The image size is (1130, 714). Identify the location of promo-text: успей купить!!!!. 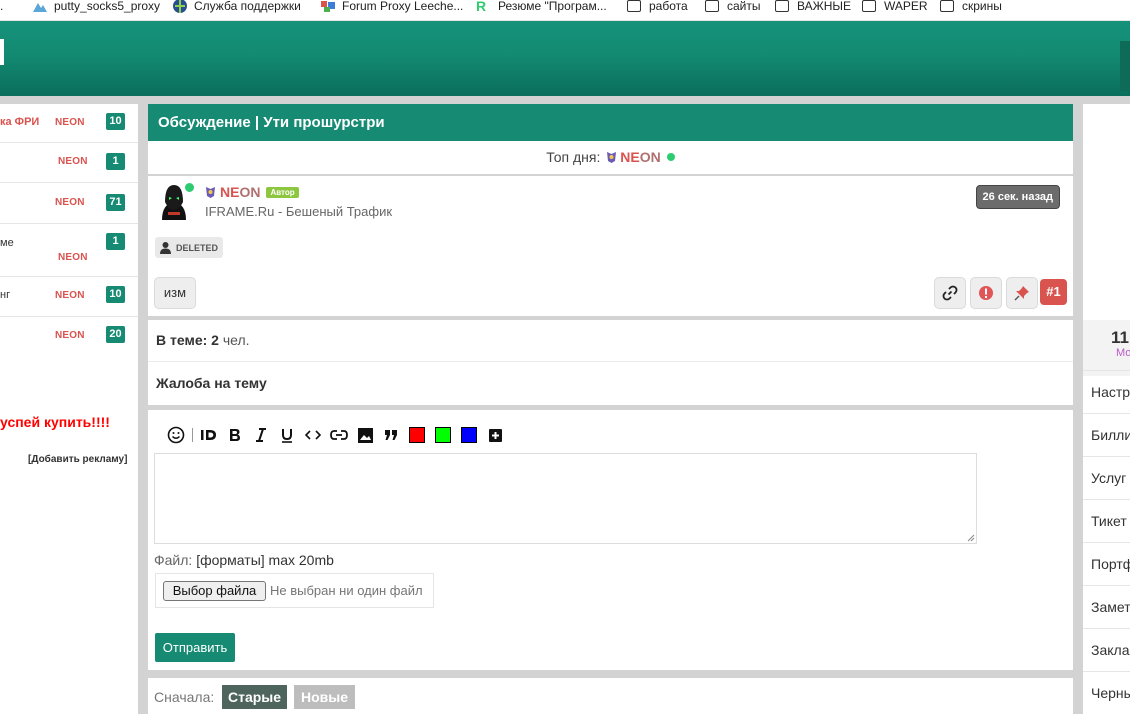
(55, 422).